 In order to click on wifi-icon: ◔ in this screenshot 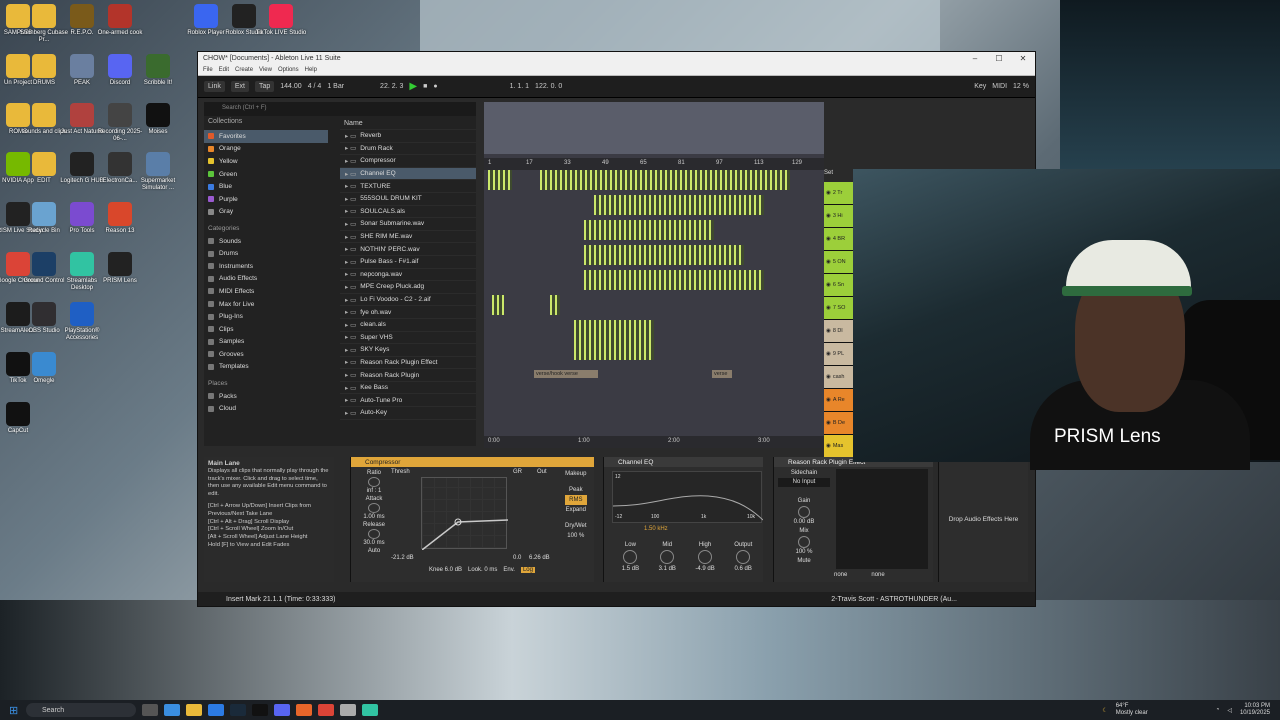, I will do `click(1218, 710)`.